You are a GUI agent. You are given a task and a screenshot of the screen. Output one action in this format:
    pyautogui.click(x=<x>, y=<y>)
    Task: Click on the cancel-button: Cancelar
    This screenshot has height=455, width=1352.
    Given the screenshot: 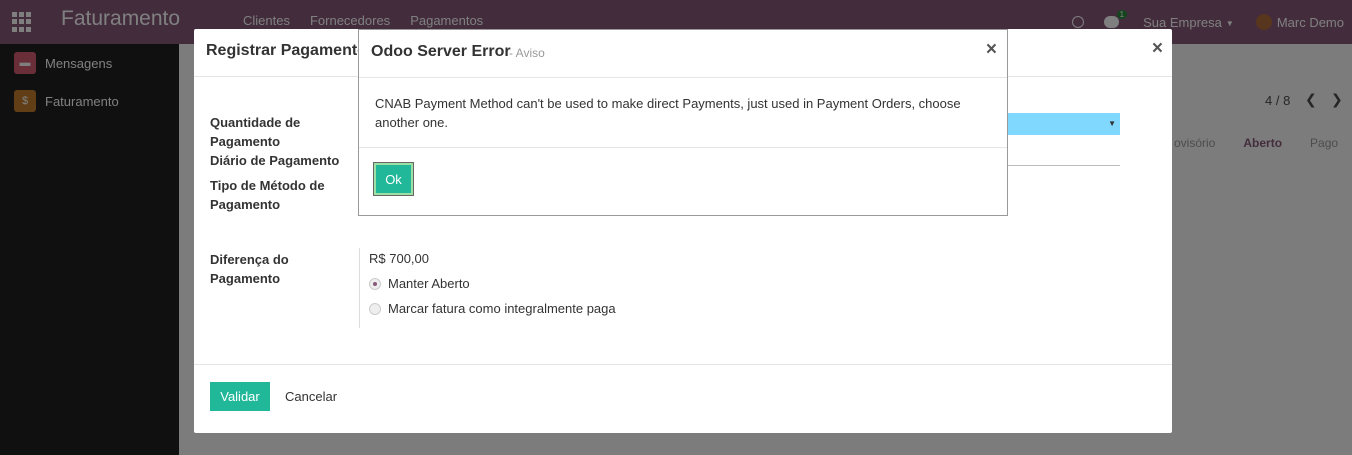 What is the action you would take?
    pyautogui.click(x=311, y=396)
    